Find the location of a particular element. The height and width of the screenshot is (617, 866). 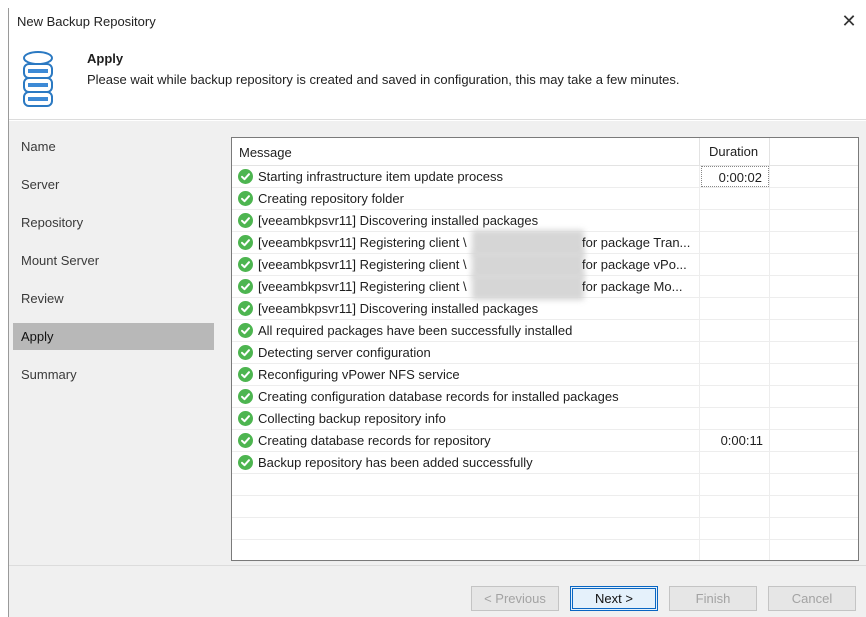

log-row: Reconfiguring vPower NFS service is located at coordinates (545, 375).